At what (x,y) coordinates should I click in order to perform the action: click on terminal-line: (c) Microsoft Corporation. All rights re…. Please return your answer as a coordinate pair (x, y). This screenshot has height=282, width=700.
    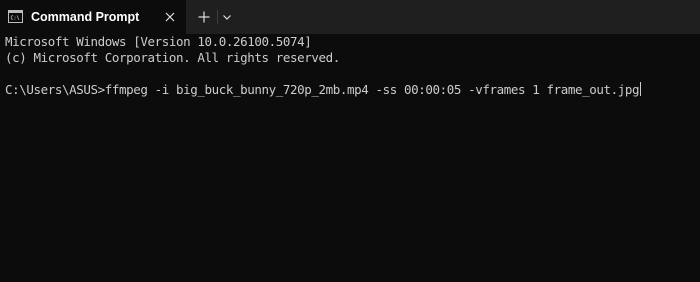
    Looking at the image, I should click on (172, 57).